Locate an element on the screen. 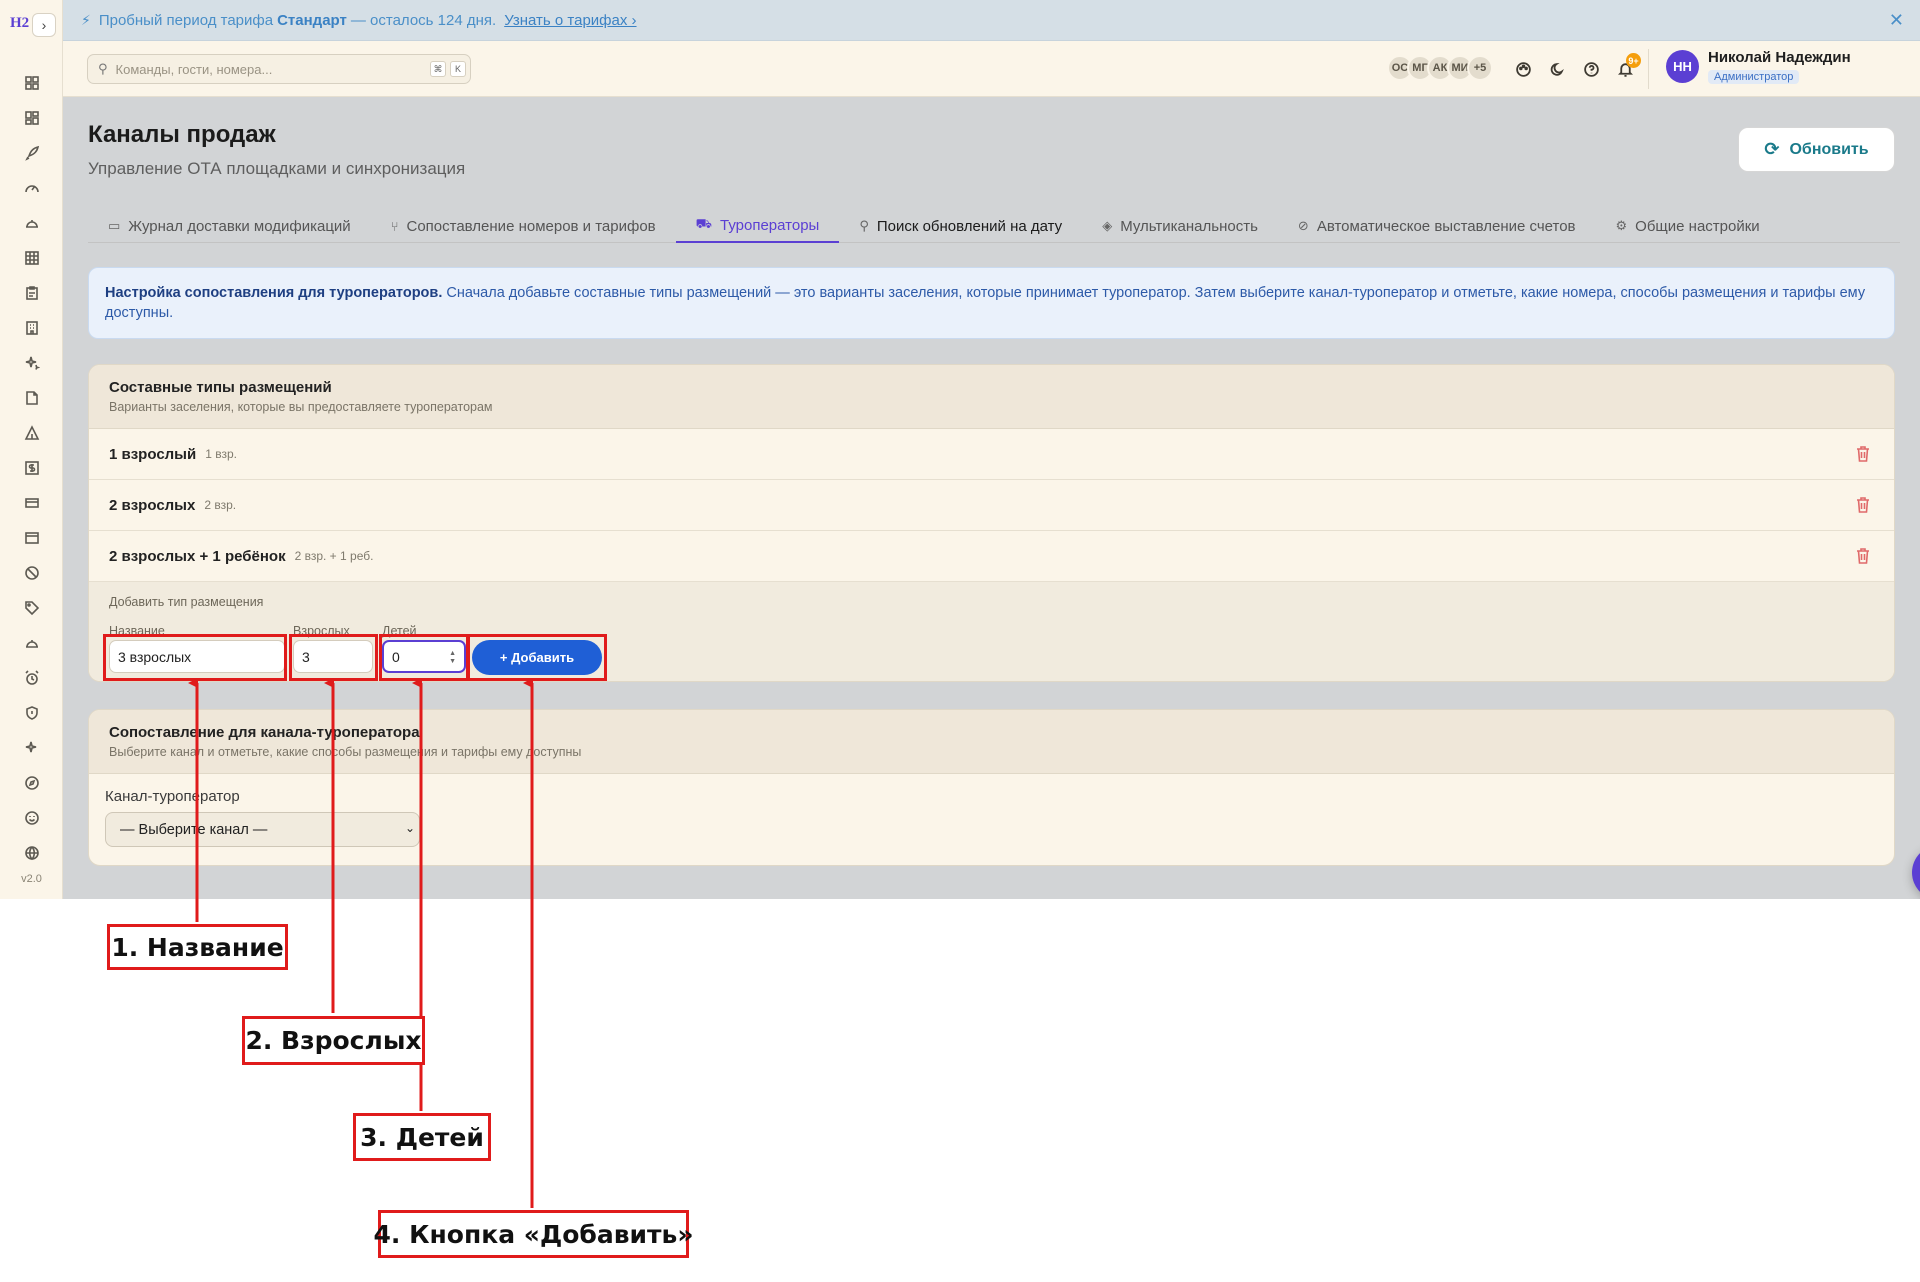 The width and height of the screenshot is (1920, 1282). sidebar: H2 › v2.0 is located at coordinates (31, 449).